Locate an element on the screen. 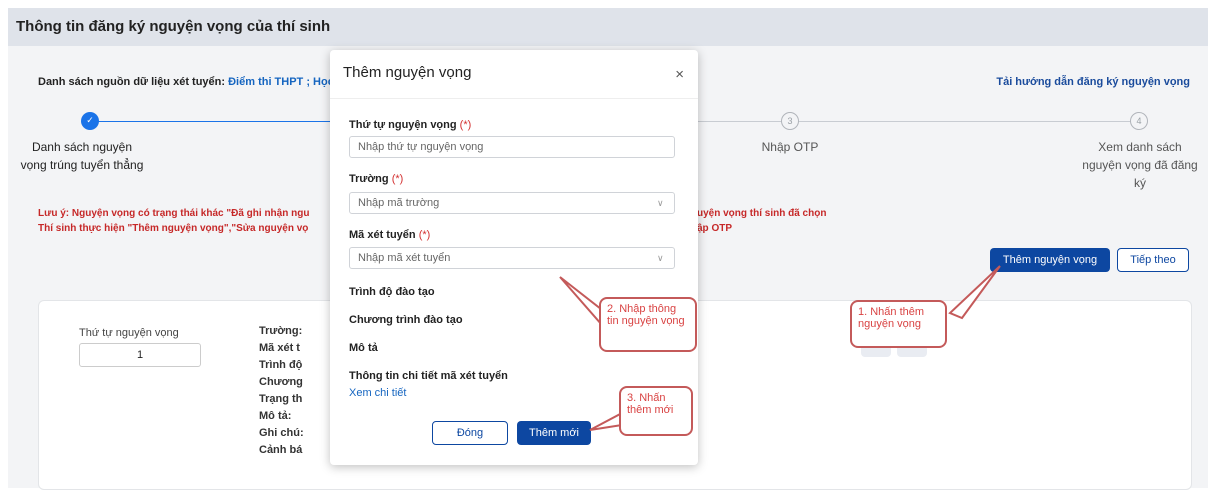  step-3-dot: 3 is located at coordinates (790, 121).